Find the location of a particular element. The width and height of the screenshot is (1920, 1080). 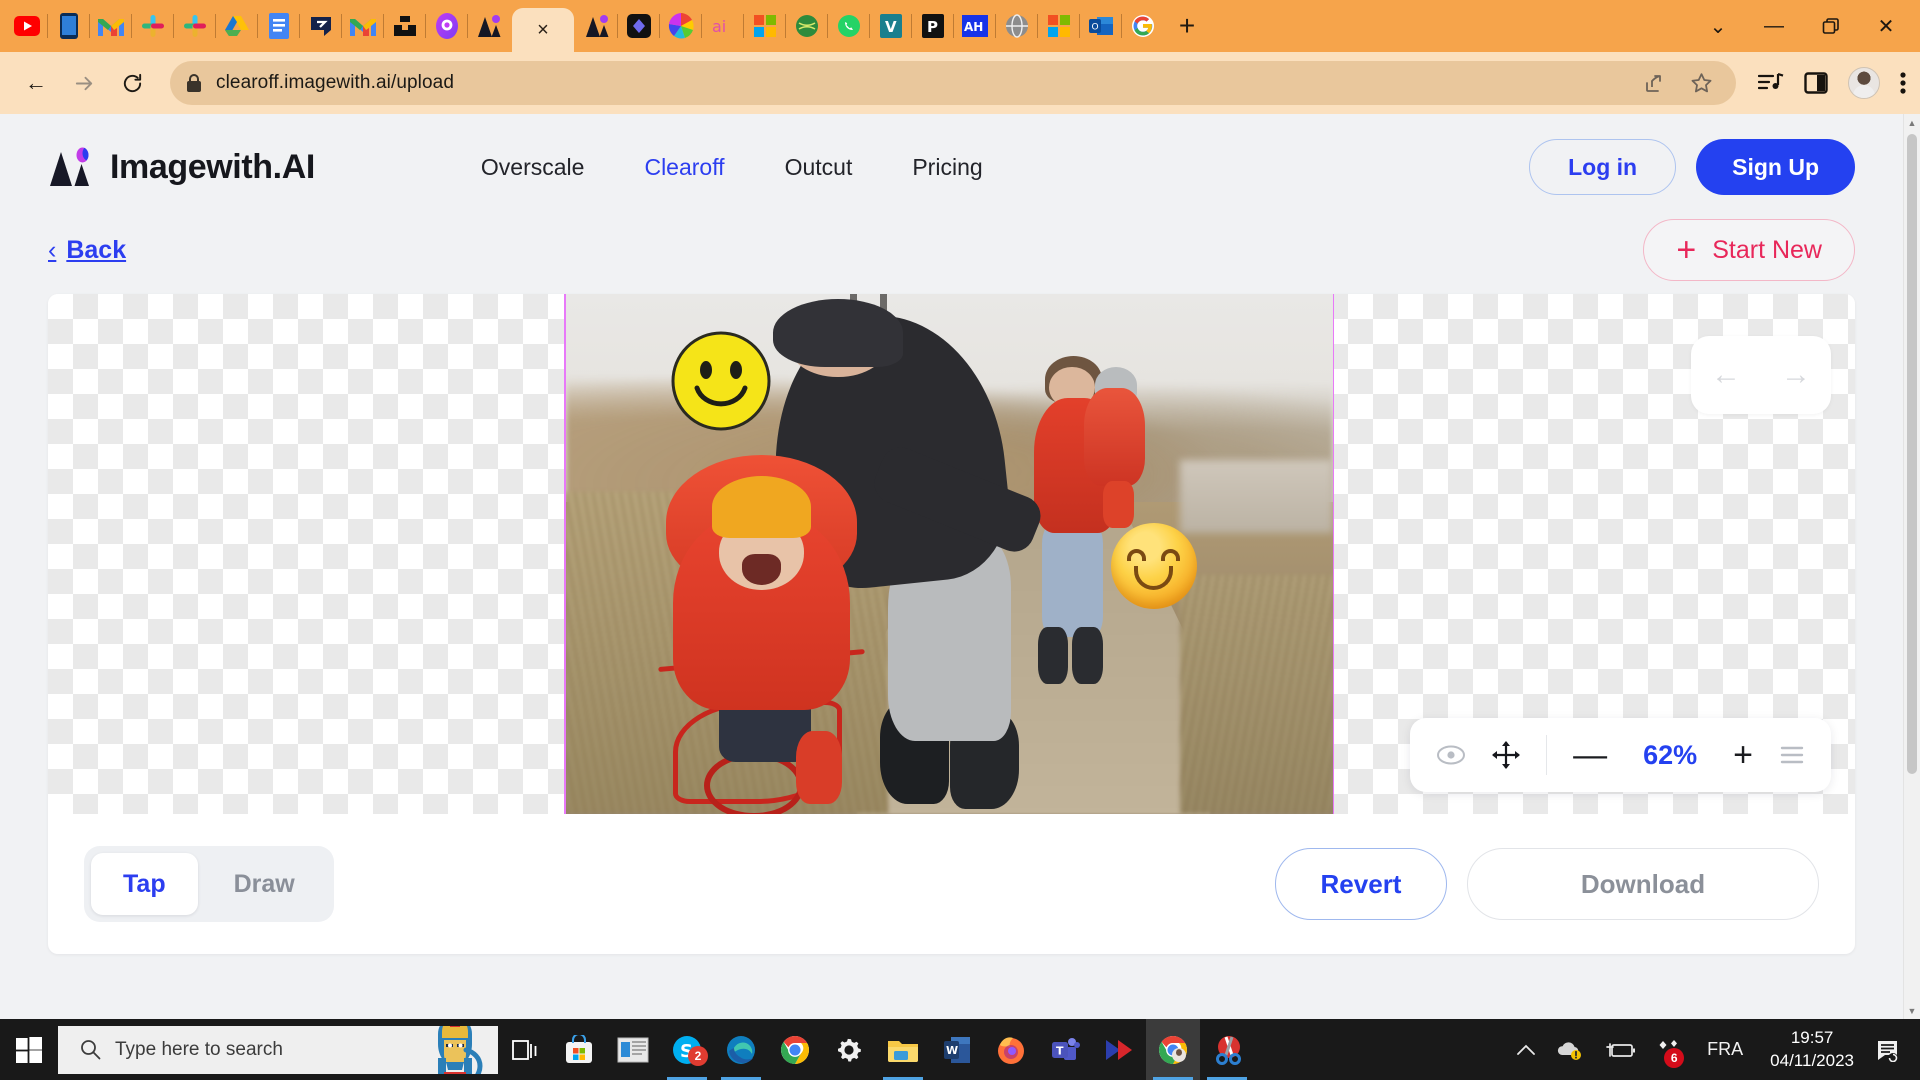

page-scrollbar: ▲ ▼ is located at coordinates (1911, 566).